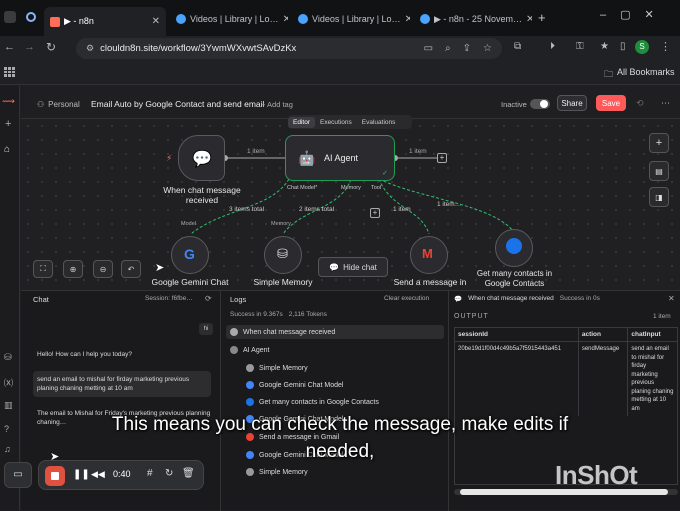 This screenshot has height=511, width=680. What do you see at coordinates (169, 473) in the screenshot?
I see `restart-icon: ↻` at bounding box center [169, 473].